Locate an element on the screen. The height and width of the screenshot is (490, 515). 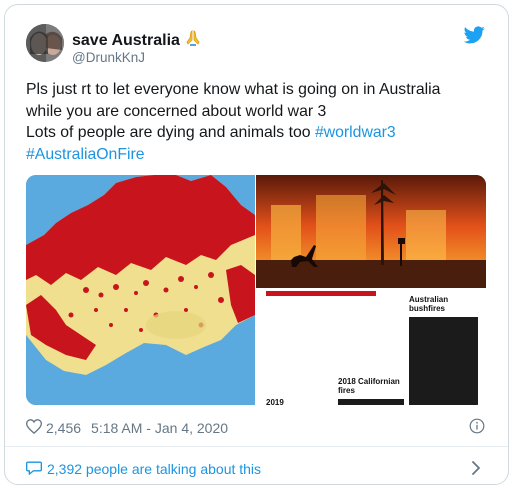
conversation-link: 2,392 people are talking about this is located at coordinates (143, 469).